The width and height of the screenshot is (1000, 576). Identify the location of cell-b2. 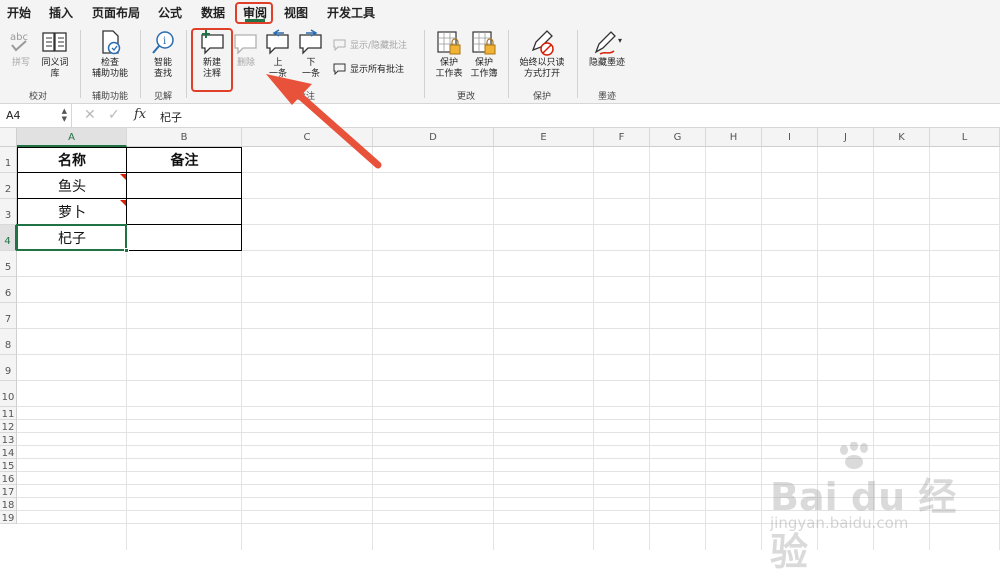
(184, 186).